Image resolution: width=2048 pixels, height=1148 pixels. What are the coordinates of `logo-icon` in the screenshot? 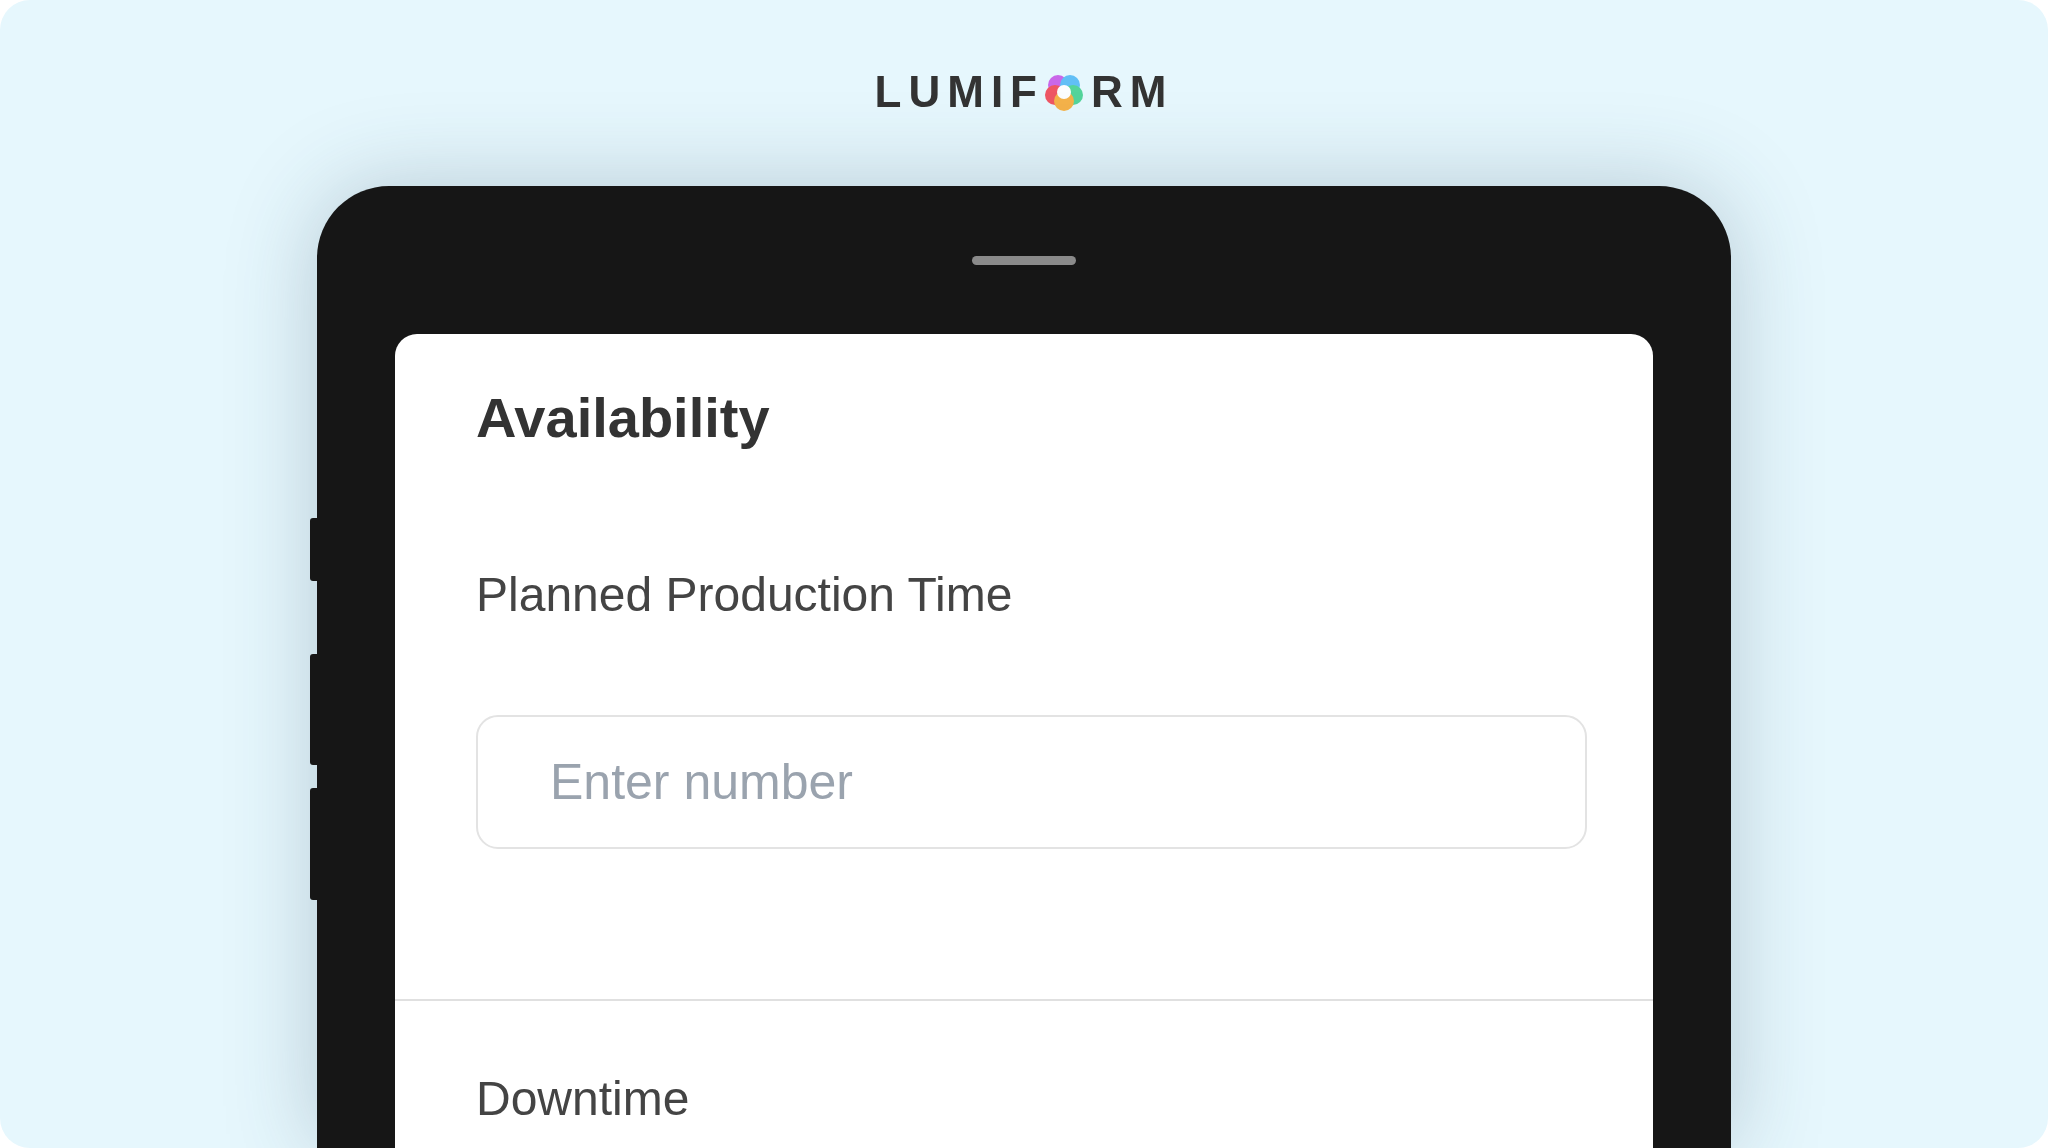 It's located at (1064, 92).